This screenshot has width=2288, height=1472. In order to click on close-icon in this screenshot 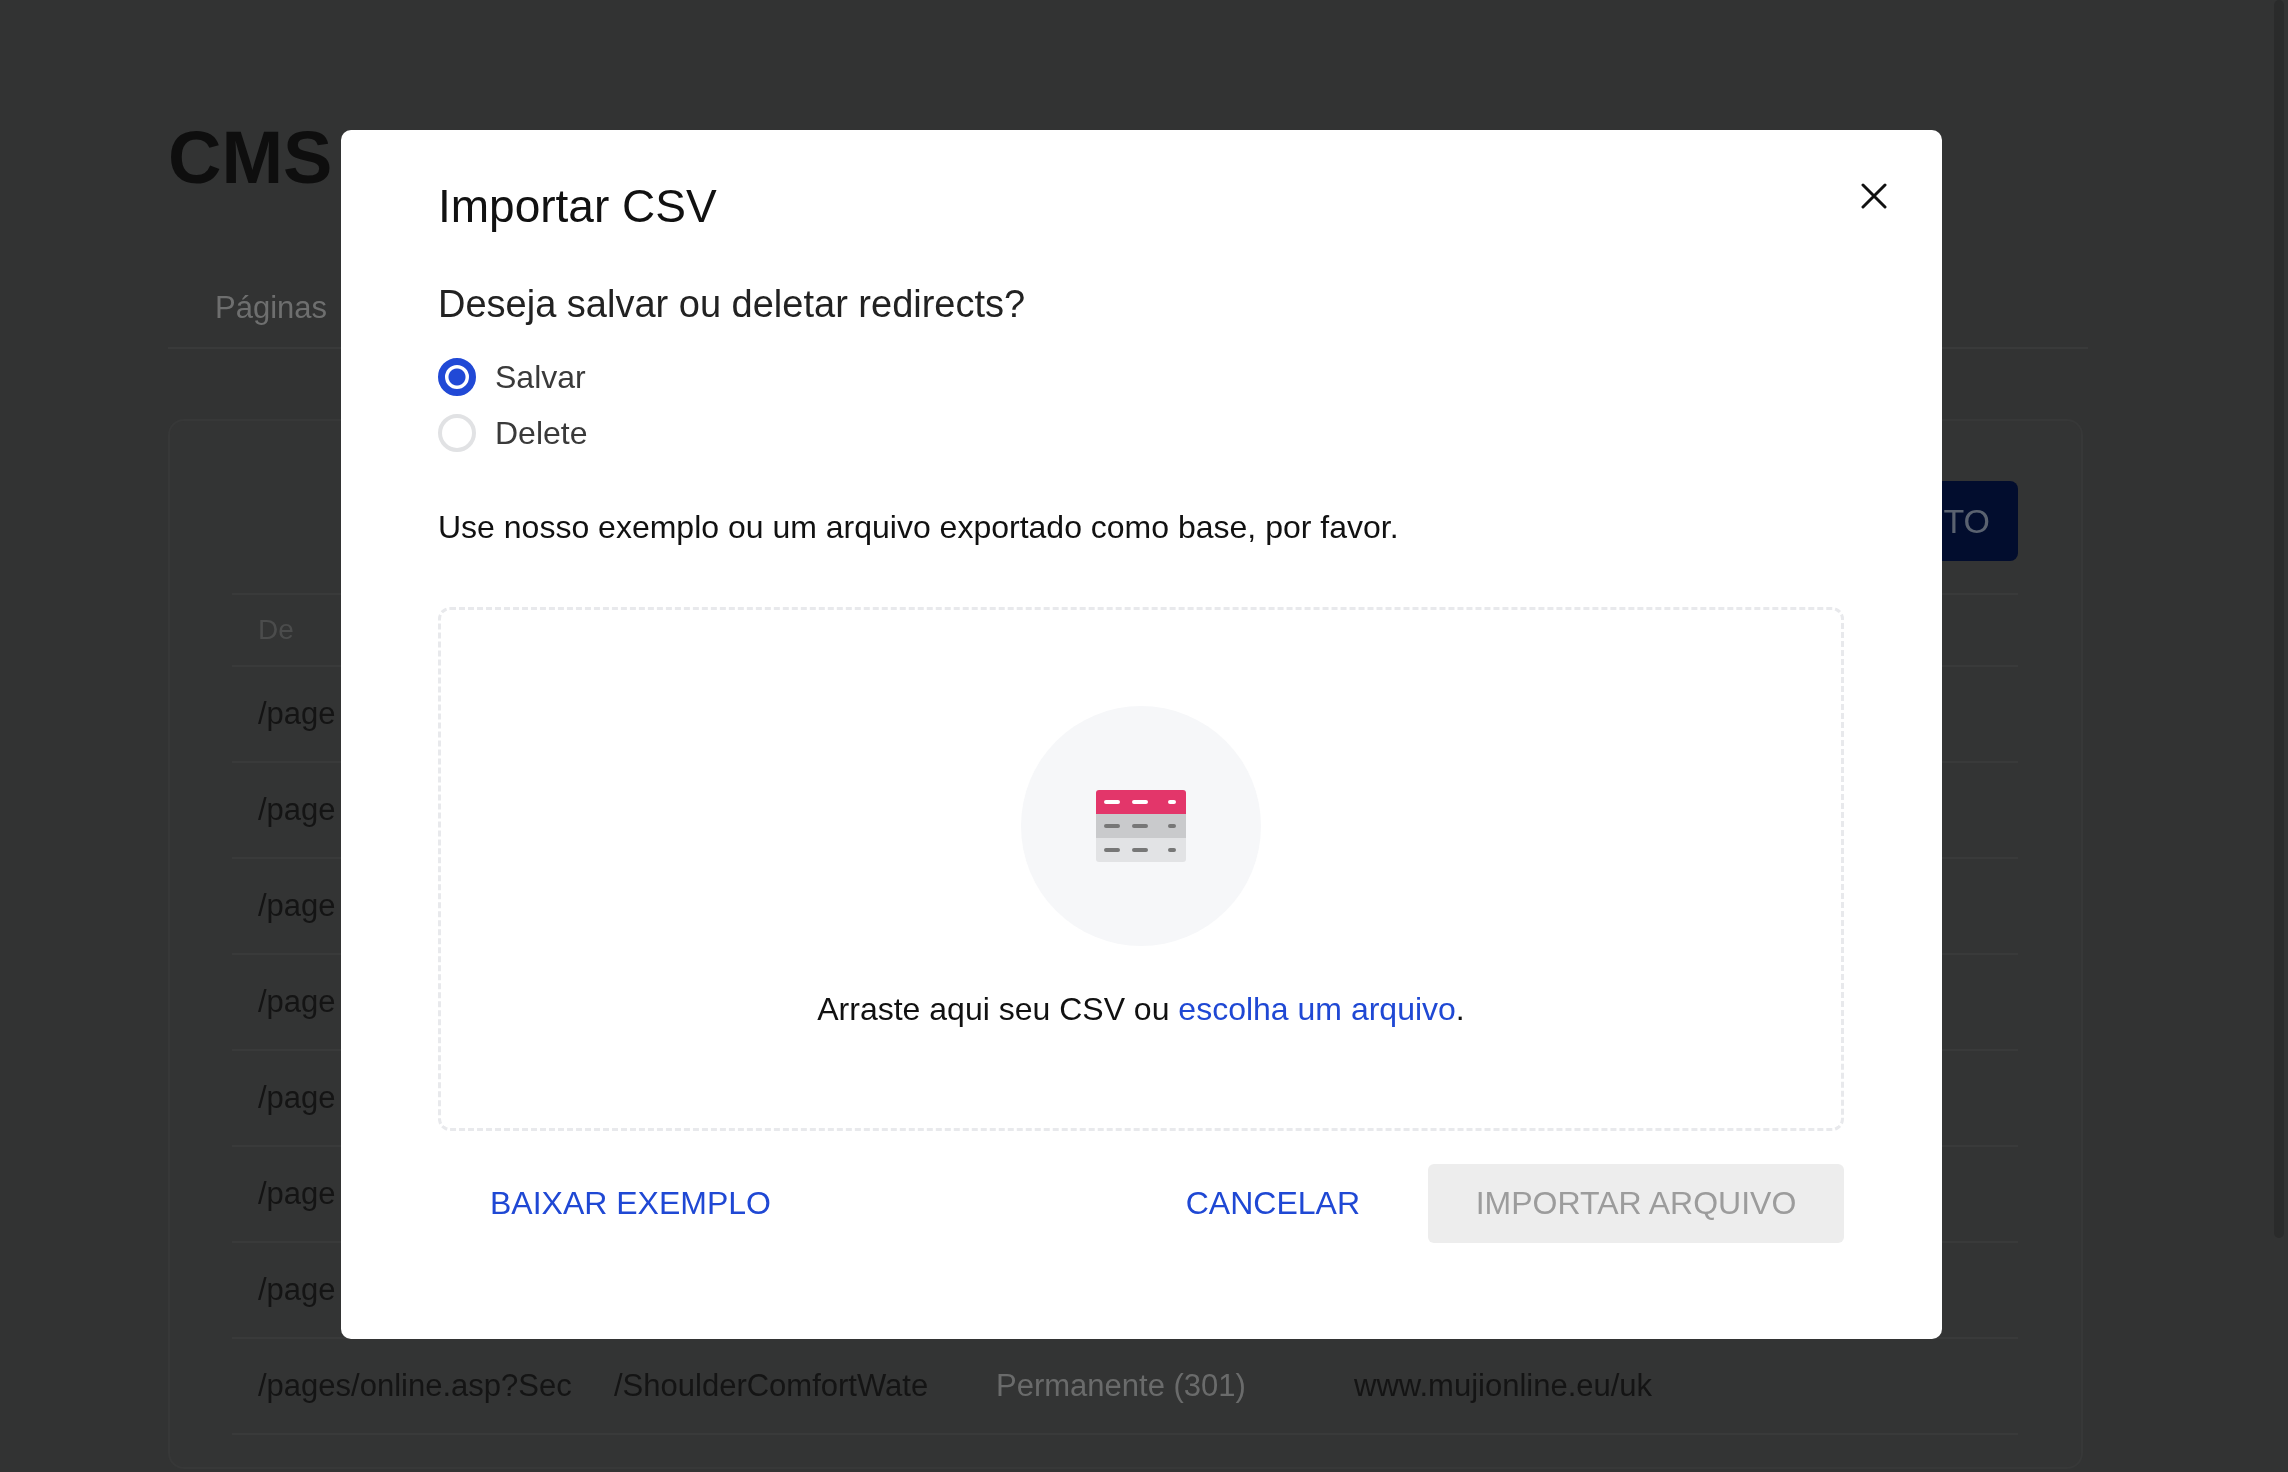, I will do `click(1874, 196)`.